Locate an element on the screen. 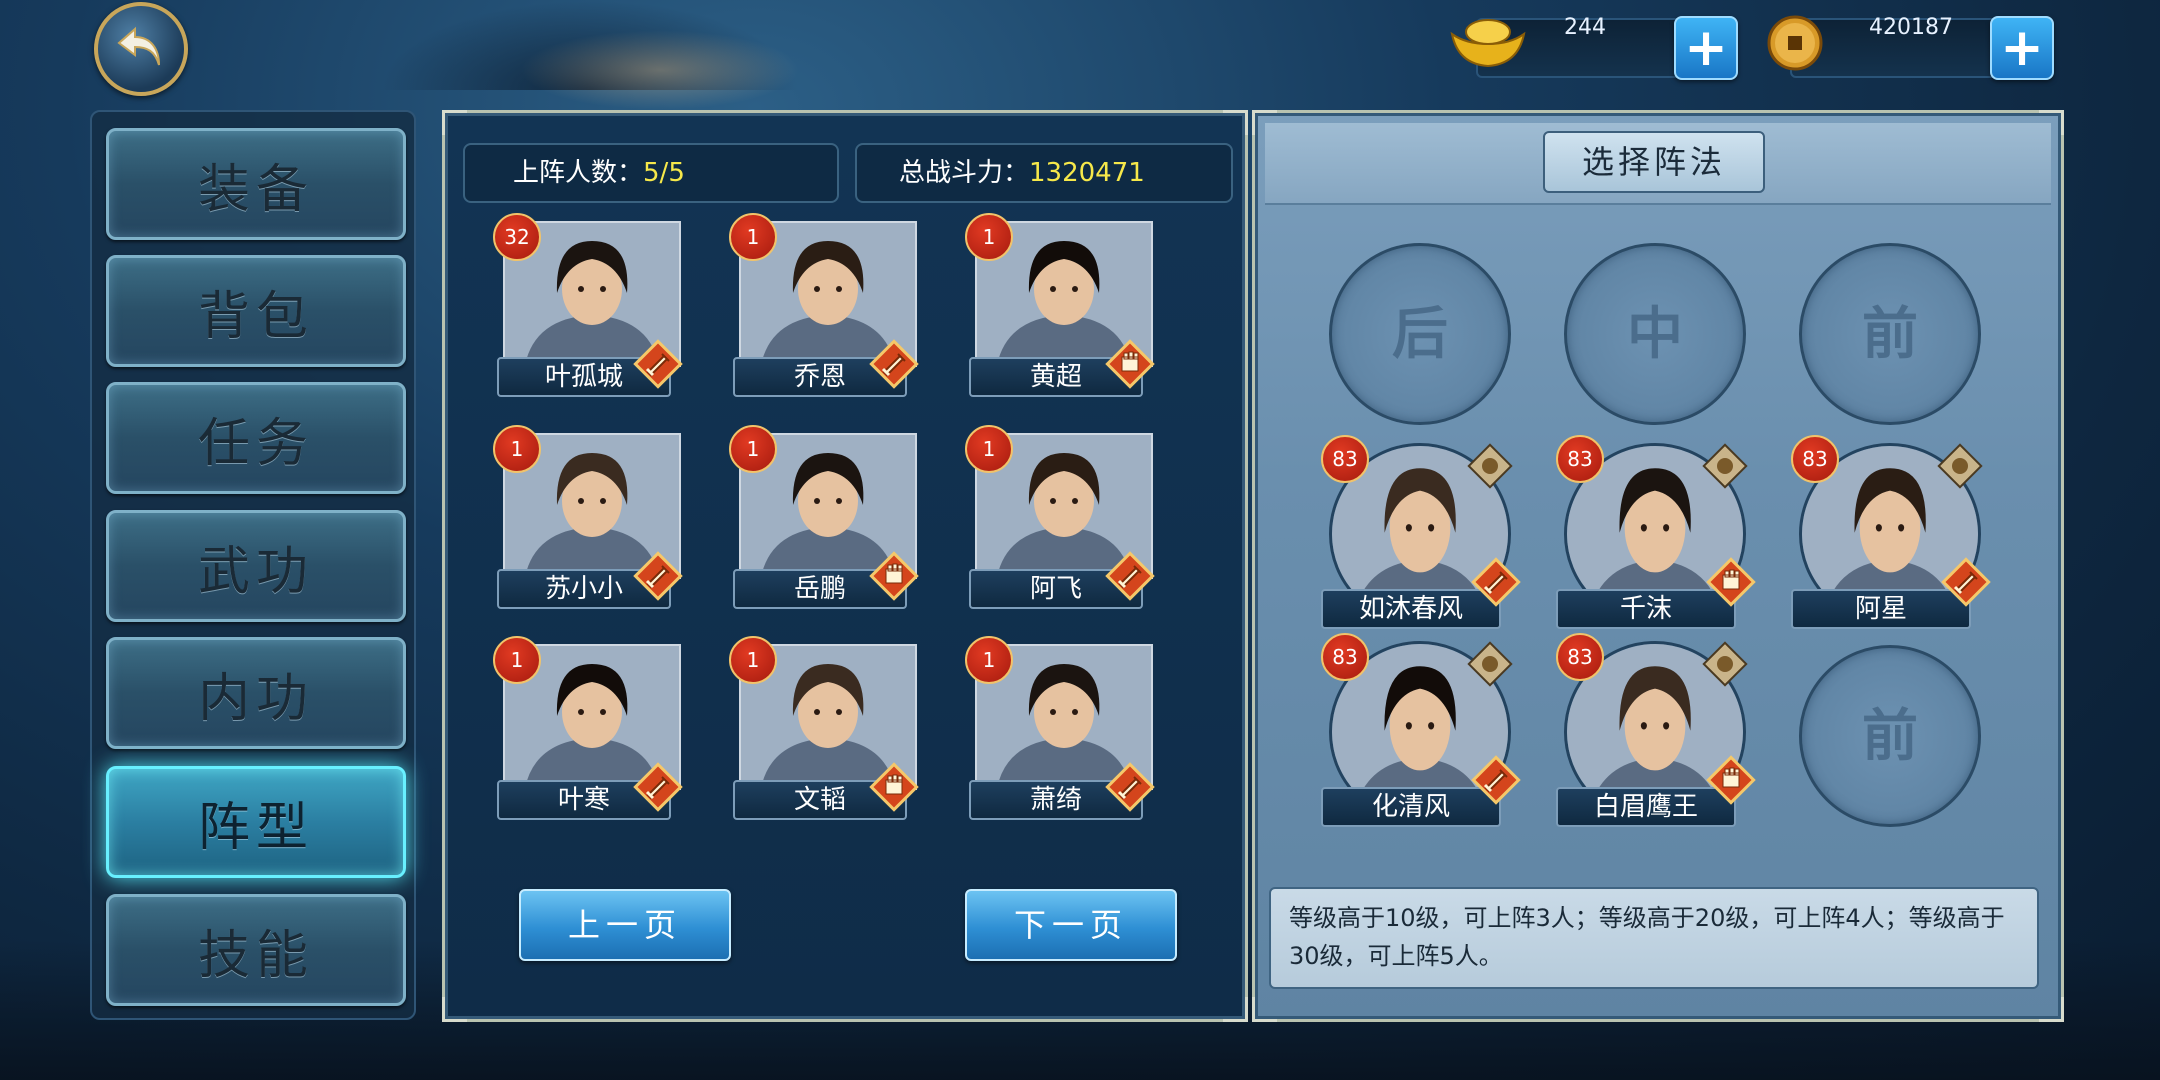  menu-formation: 阵型 is located at coordinates (256, 822).